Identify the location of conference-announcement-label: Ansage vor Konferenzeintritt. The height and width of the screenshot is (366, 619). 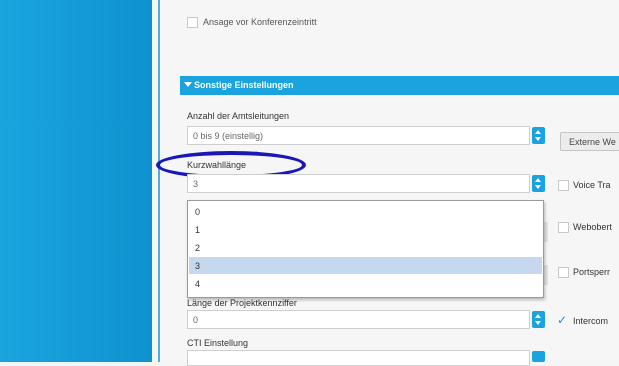
(260, 22).